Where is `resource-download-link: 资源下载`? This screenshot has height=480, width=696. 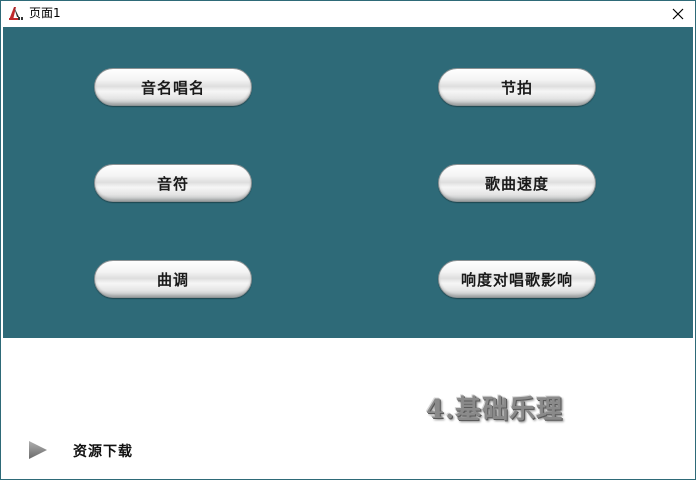
resource-download-link: 资源下载 is located at coordinates (103, 451).